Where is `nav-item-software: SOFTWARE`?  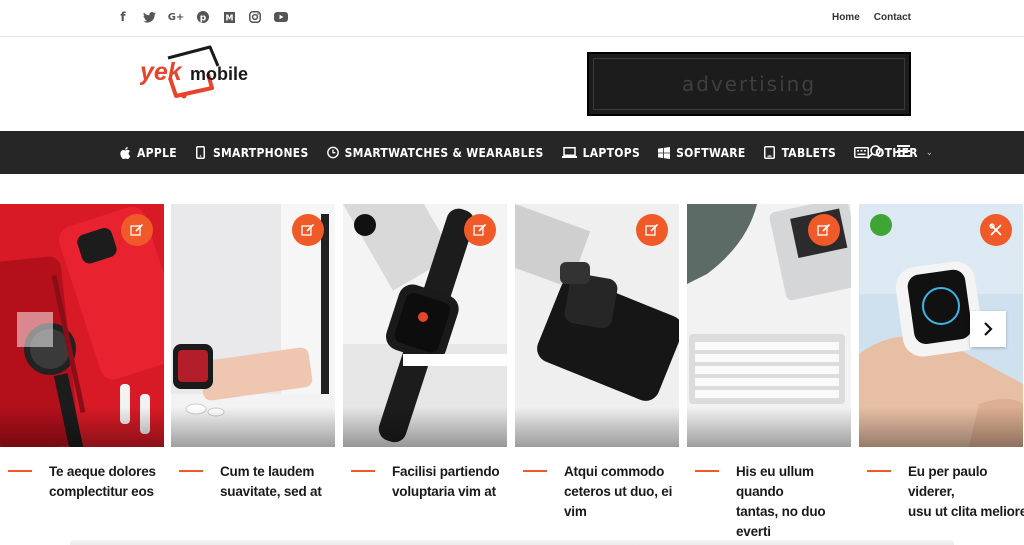
nav-item-software: SOFTWARE is located at coordinates (702, 153).